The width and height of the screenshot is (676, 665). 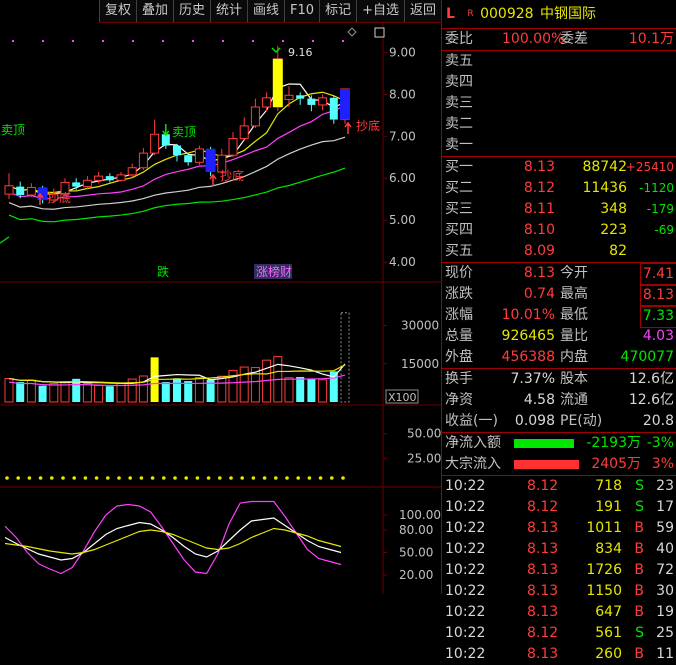 What do you see at coordinates (543, 486) in the screenshot?
I see `tick-price: 8.12` at bounding box center [543, 486].